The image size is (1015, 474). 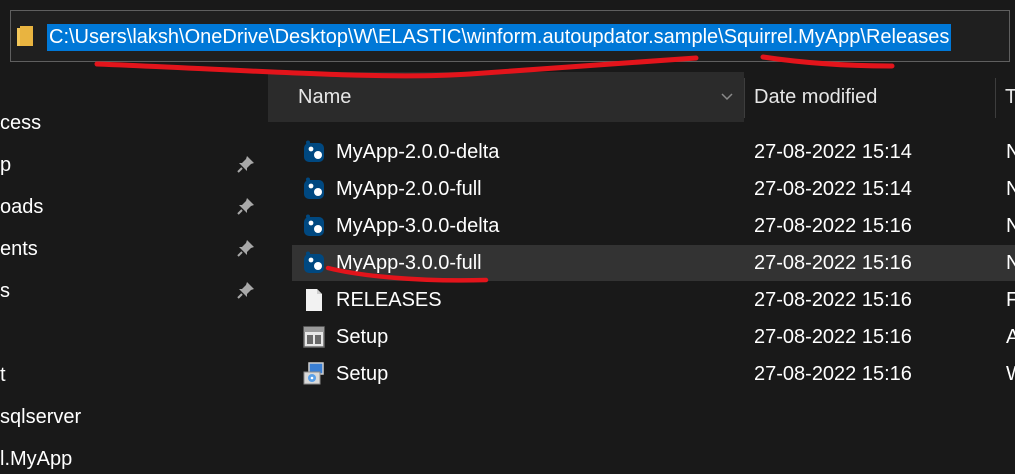 I want to click on file-type: F, so click(x=1010, y=300).